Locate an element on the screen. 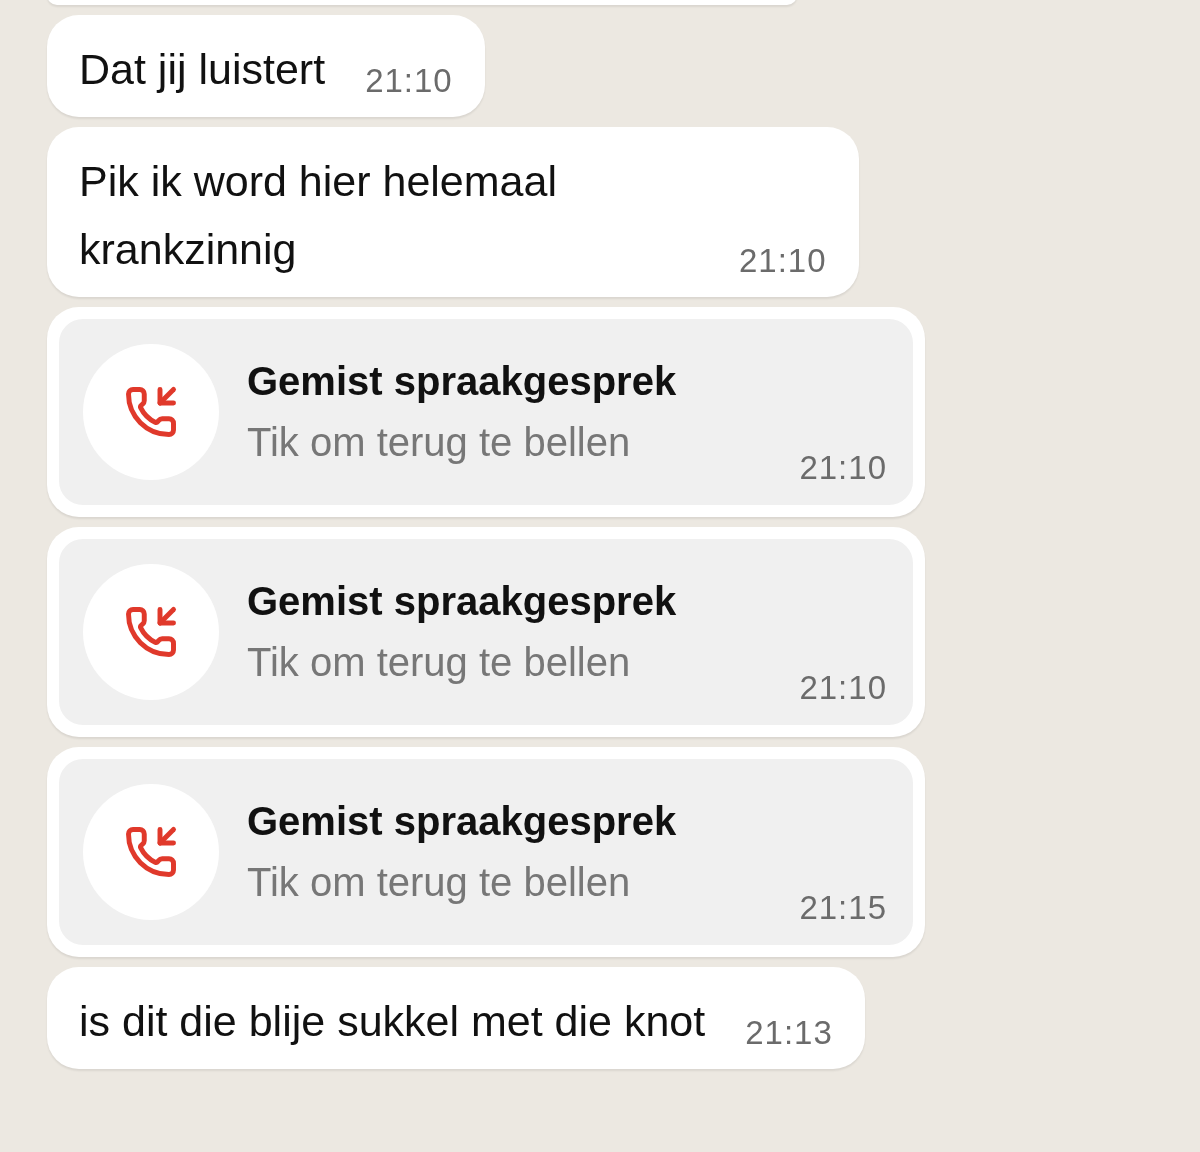 The height and width of the screenshot is (1152, 1200). message-time: 21:13 is located at coordinates (789, 1033).